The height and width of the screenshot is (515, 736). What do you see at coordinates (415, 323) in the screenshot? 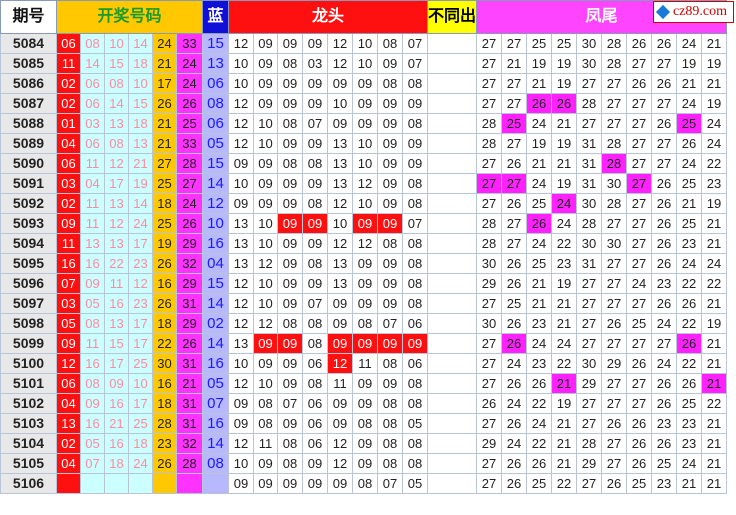
I see `dragon-head-cell: 06` at bounding box center [415, 323].